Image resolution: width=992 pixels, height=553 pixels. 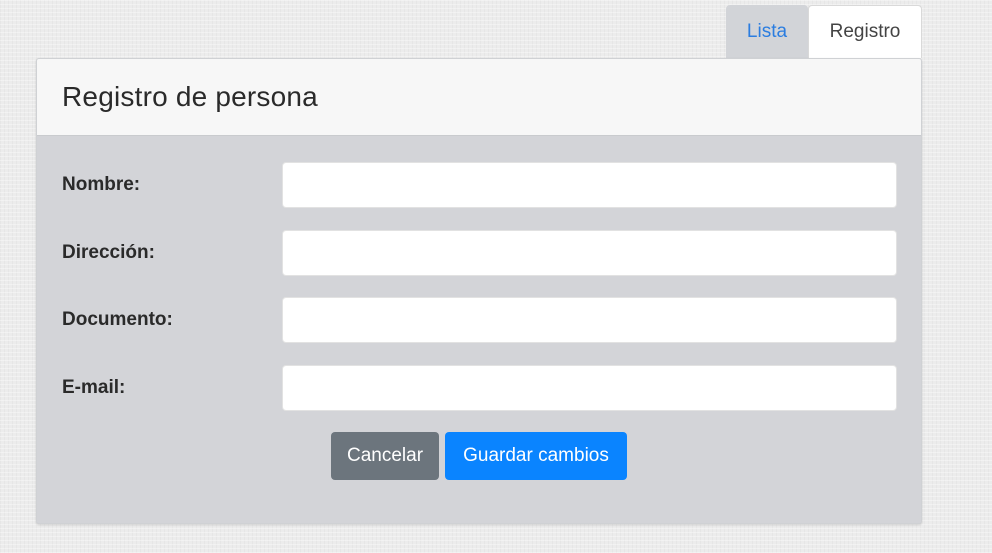 I want to click on form-row-direccion: Dirección:, so click(x=479, y=253).